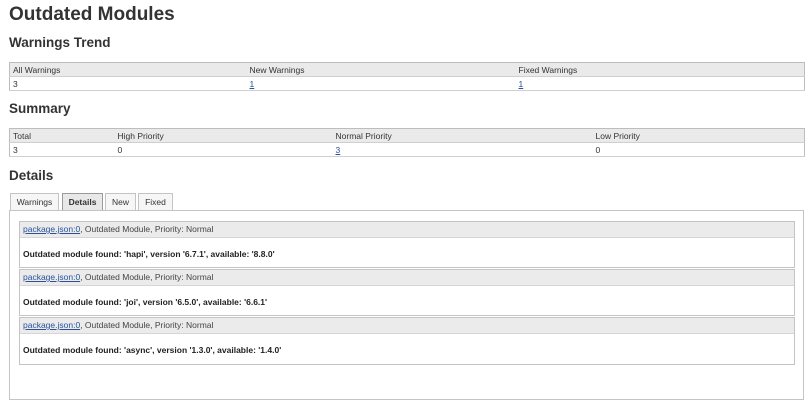  I want to click on fixed-warnings-link: 1, so click(521, 84).